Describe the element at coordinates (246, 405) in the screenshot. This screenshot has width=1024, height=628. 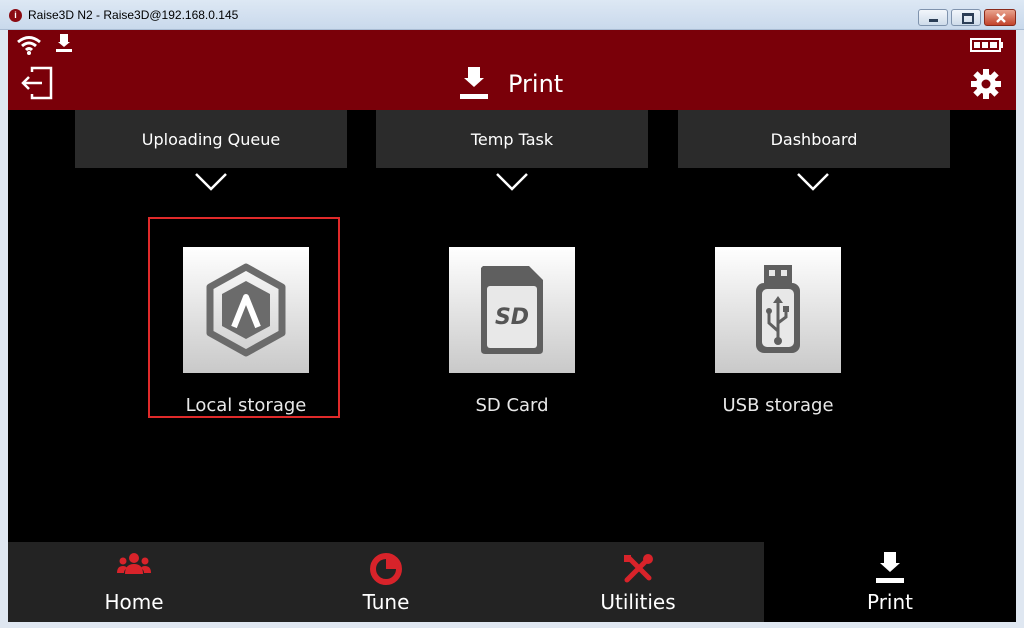
I see `local-storage-label: Local storage` at that location.